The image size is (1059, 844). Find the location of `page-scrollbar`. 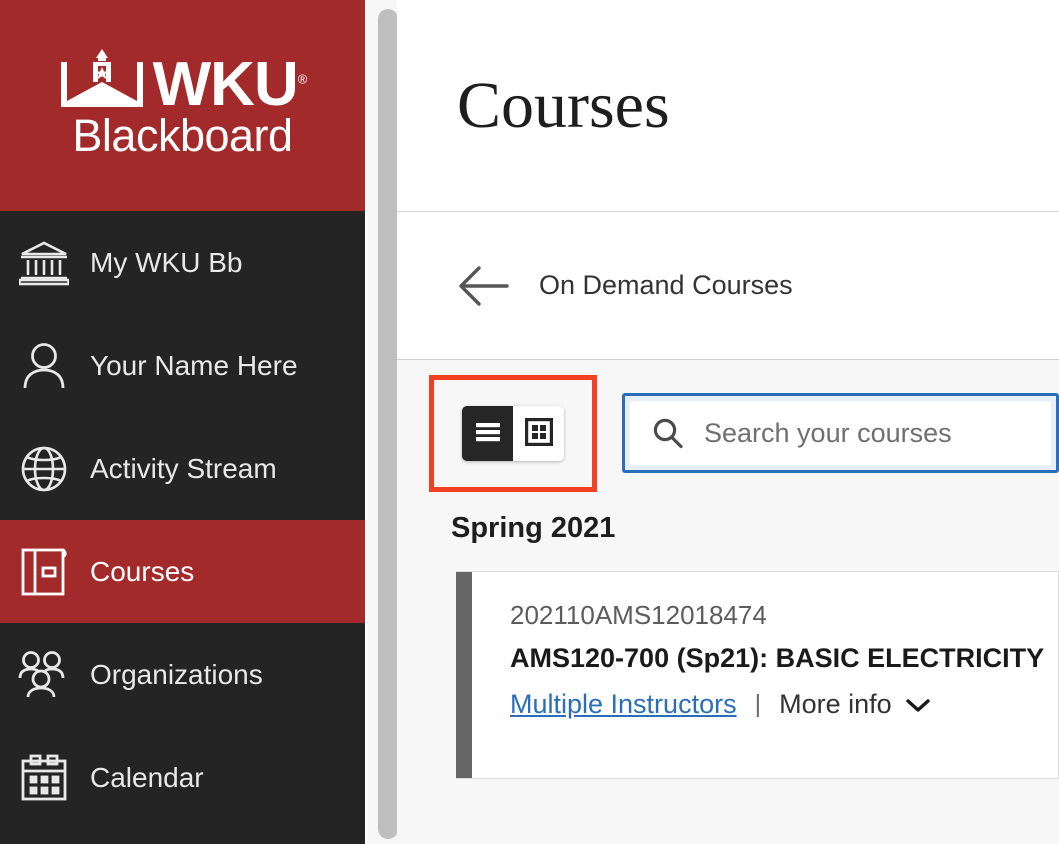

page-scrollbar is located at coordinates (381, 422).